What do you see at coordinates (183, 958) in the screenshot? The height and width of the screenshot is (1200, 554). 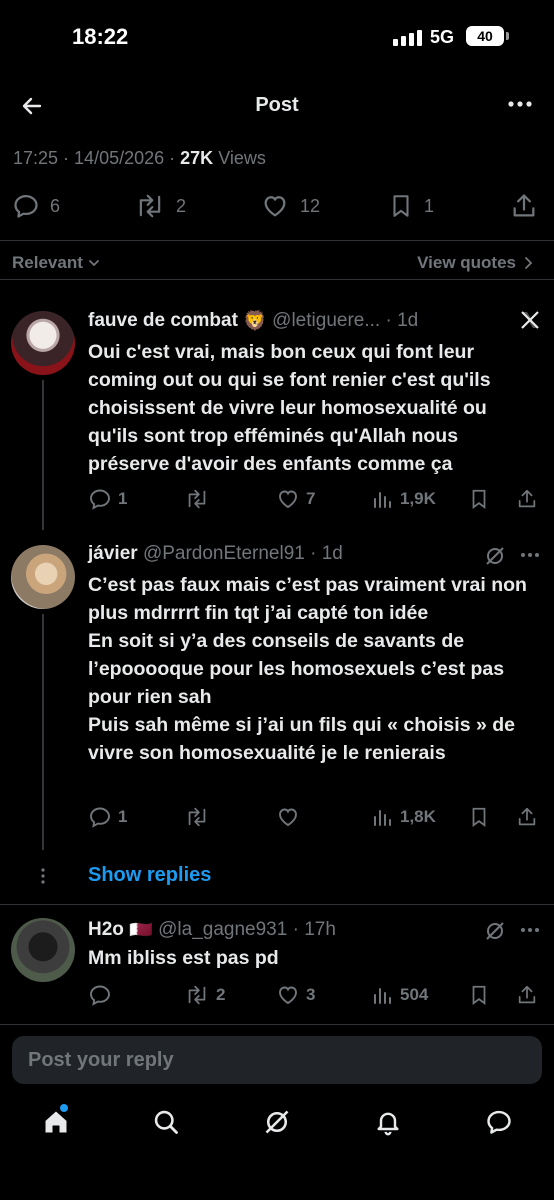 I see `reply-text: Mm ibliss est pas pd` at bounding box center [183, 958].